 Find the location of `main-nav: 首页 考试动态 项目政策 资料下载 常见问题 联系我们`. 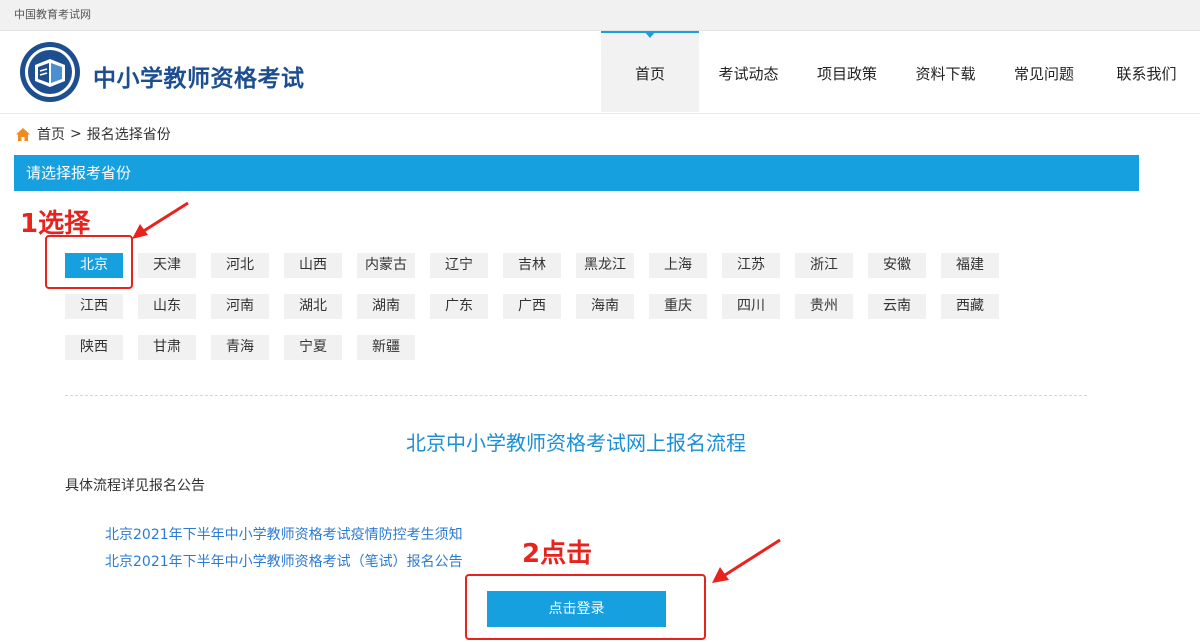

main-nav: 首页 考试动态 项目政策 资料下载 常见问题 联系我们 is located at coordinates (900, 71).